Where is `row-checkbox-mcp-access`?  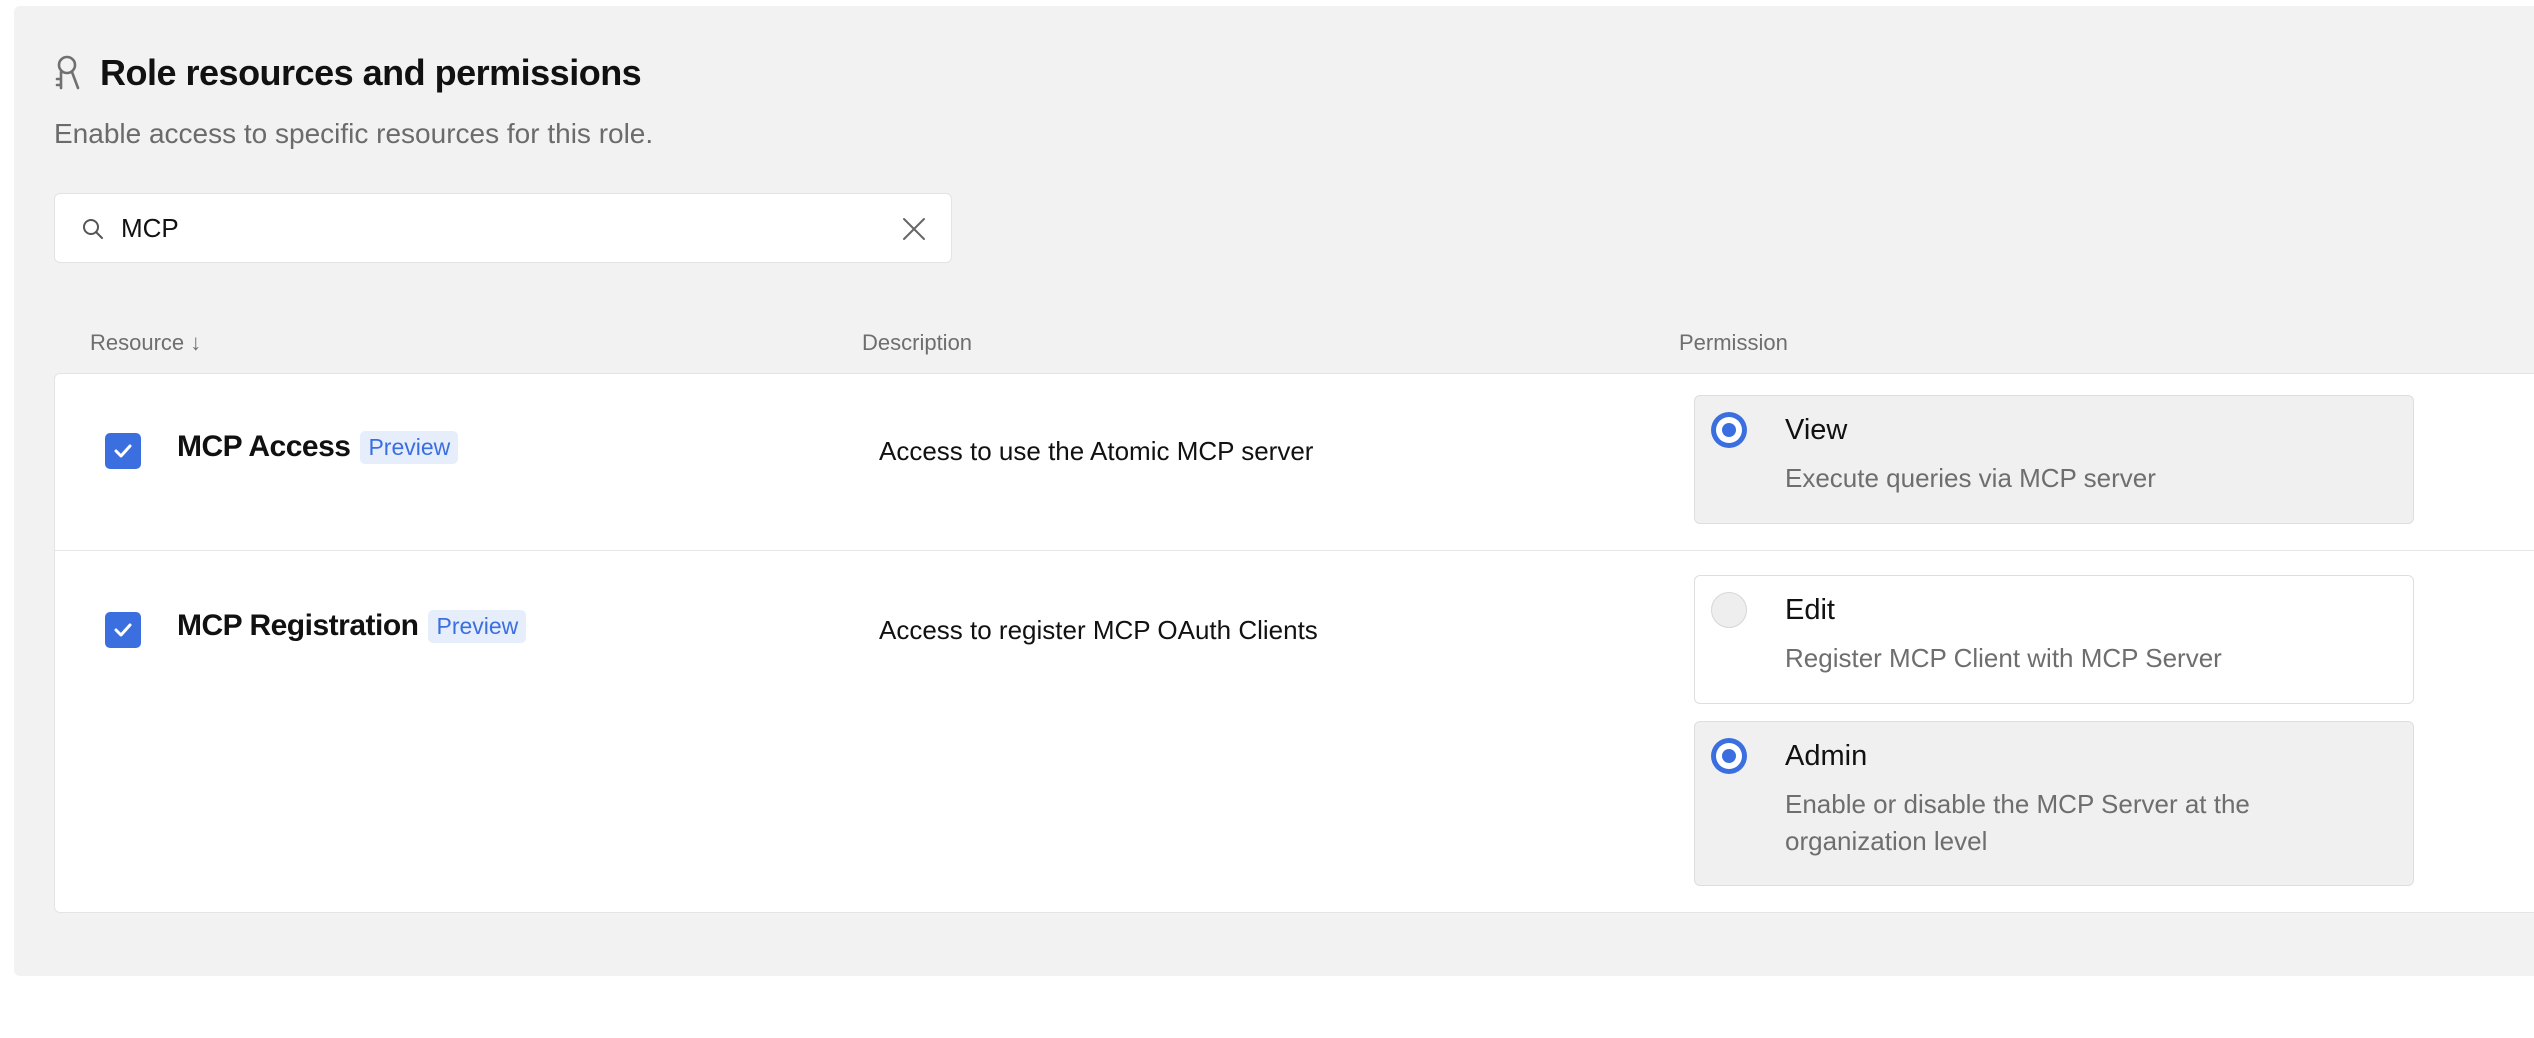
row-checkbox-mcp-access is located at coordinates (123, 451).